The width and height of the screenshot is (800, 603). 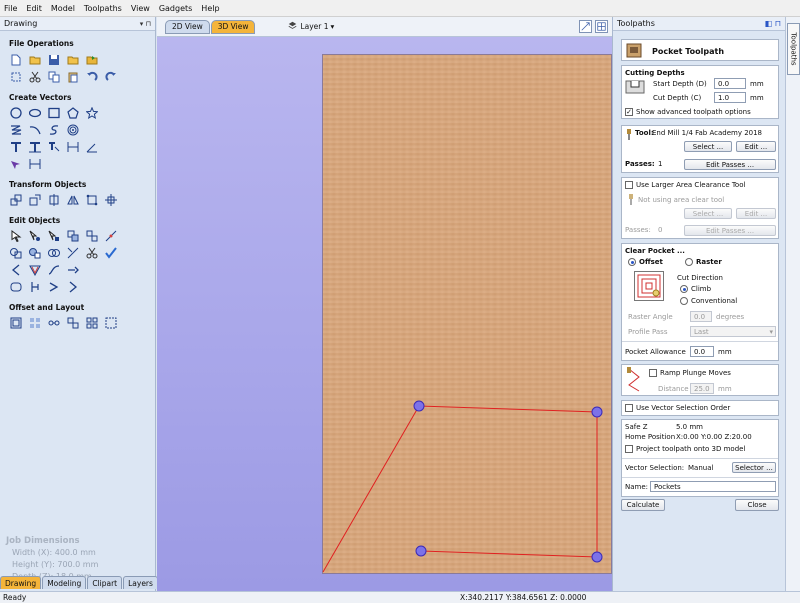 What do you see at coordinates (34, 252) in the screenshot?
I see `subtract-icon` at bounding box center [34, 252].